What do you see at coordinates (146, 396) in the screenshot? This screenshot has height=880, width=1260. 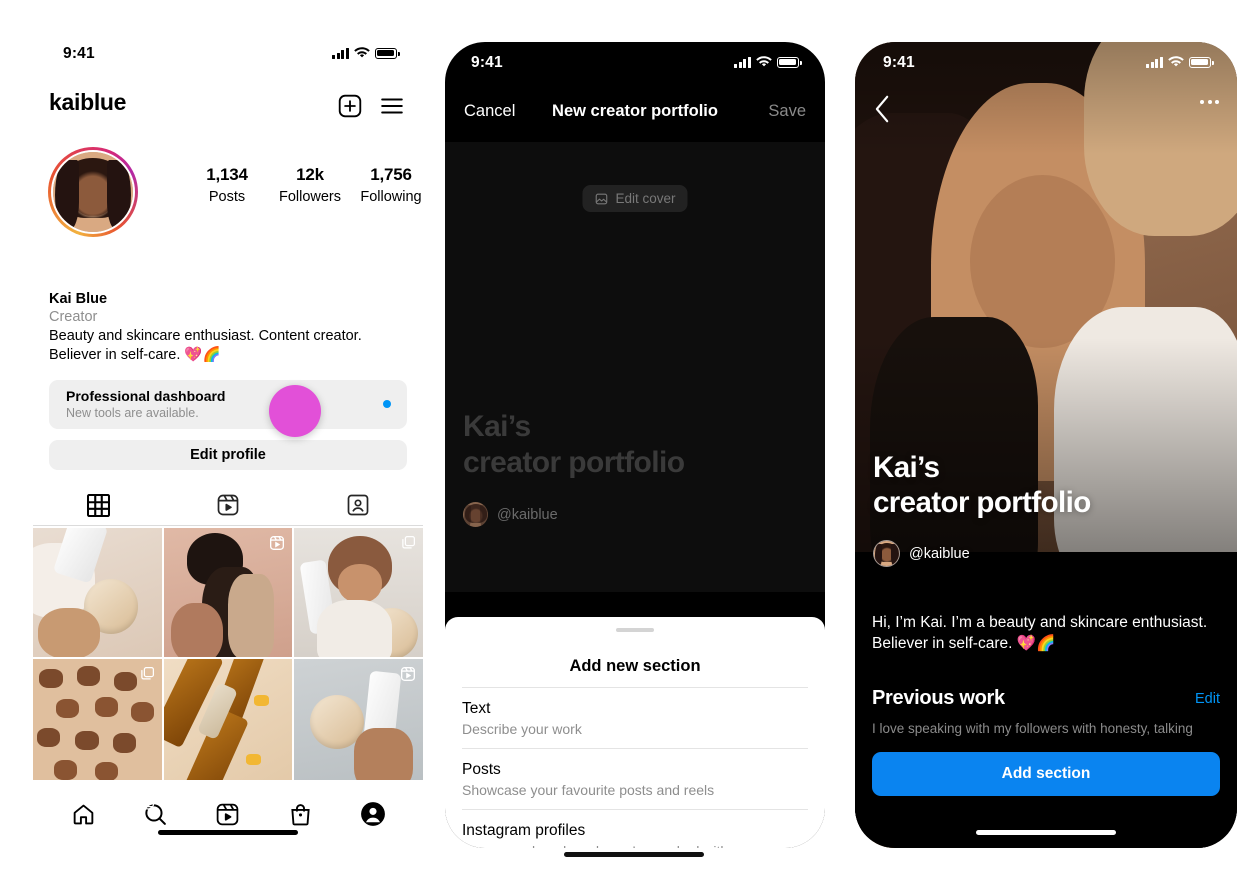 I see `dashboard-title: Professional dashboard` at bounding box center [146, 396].